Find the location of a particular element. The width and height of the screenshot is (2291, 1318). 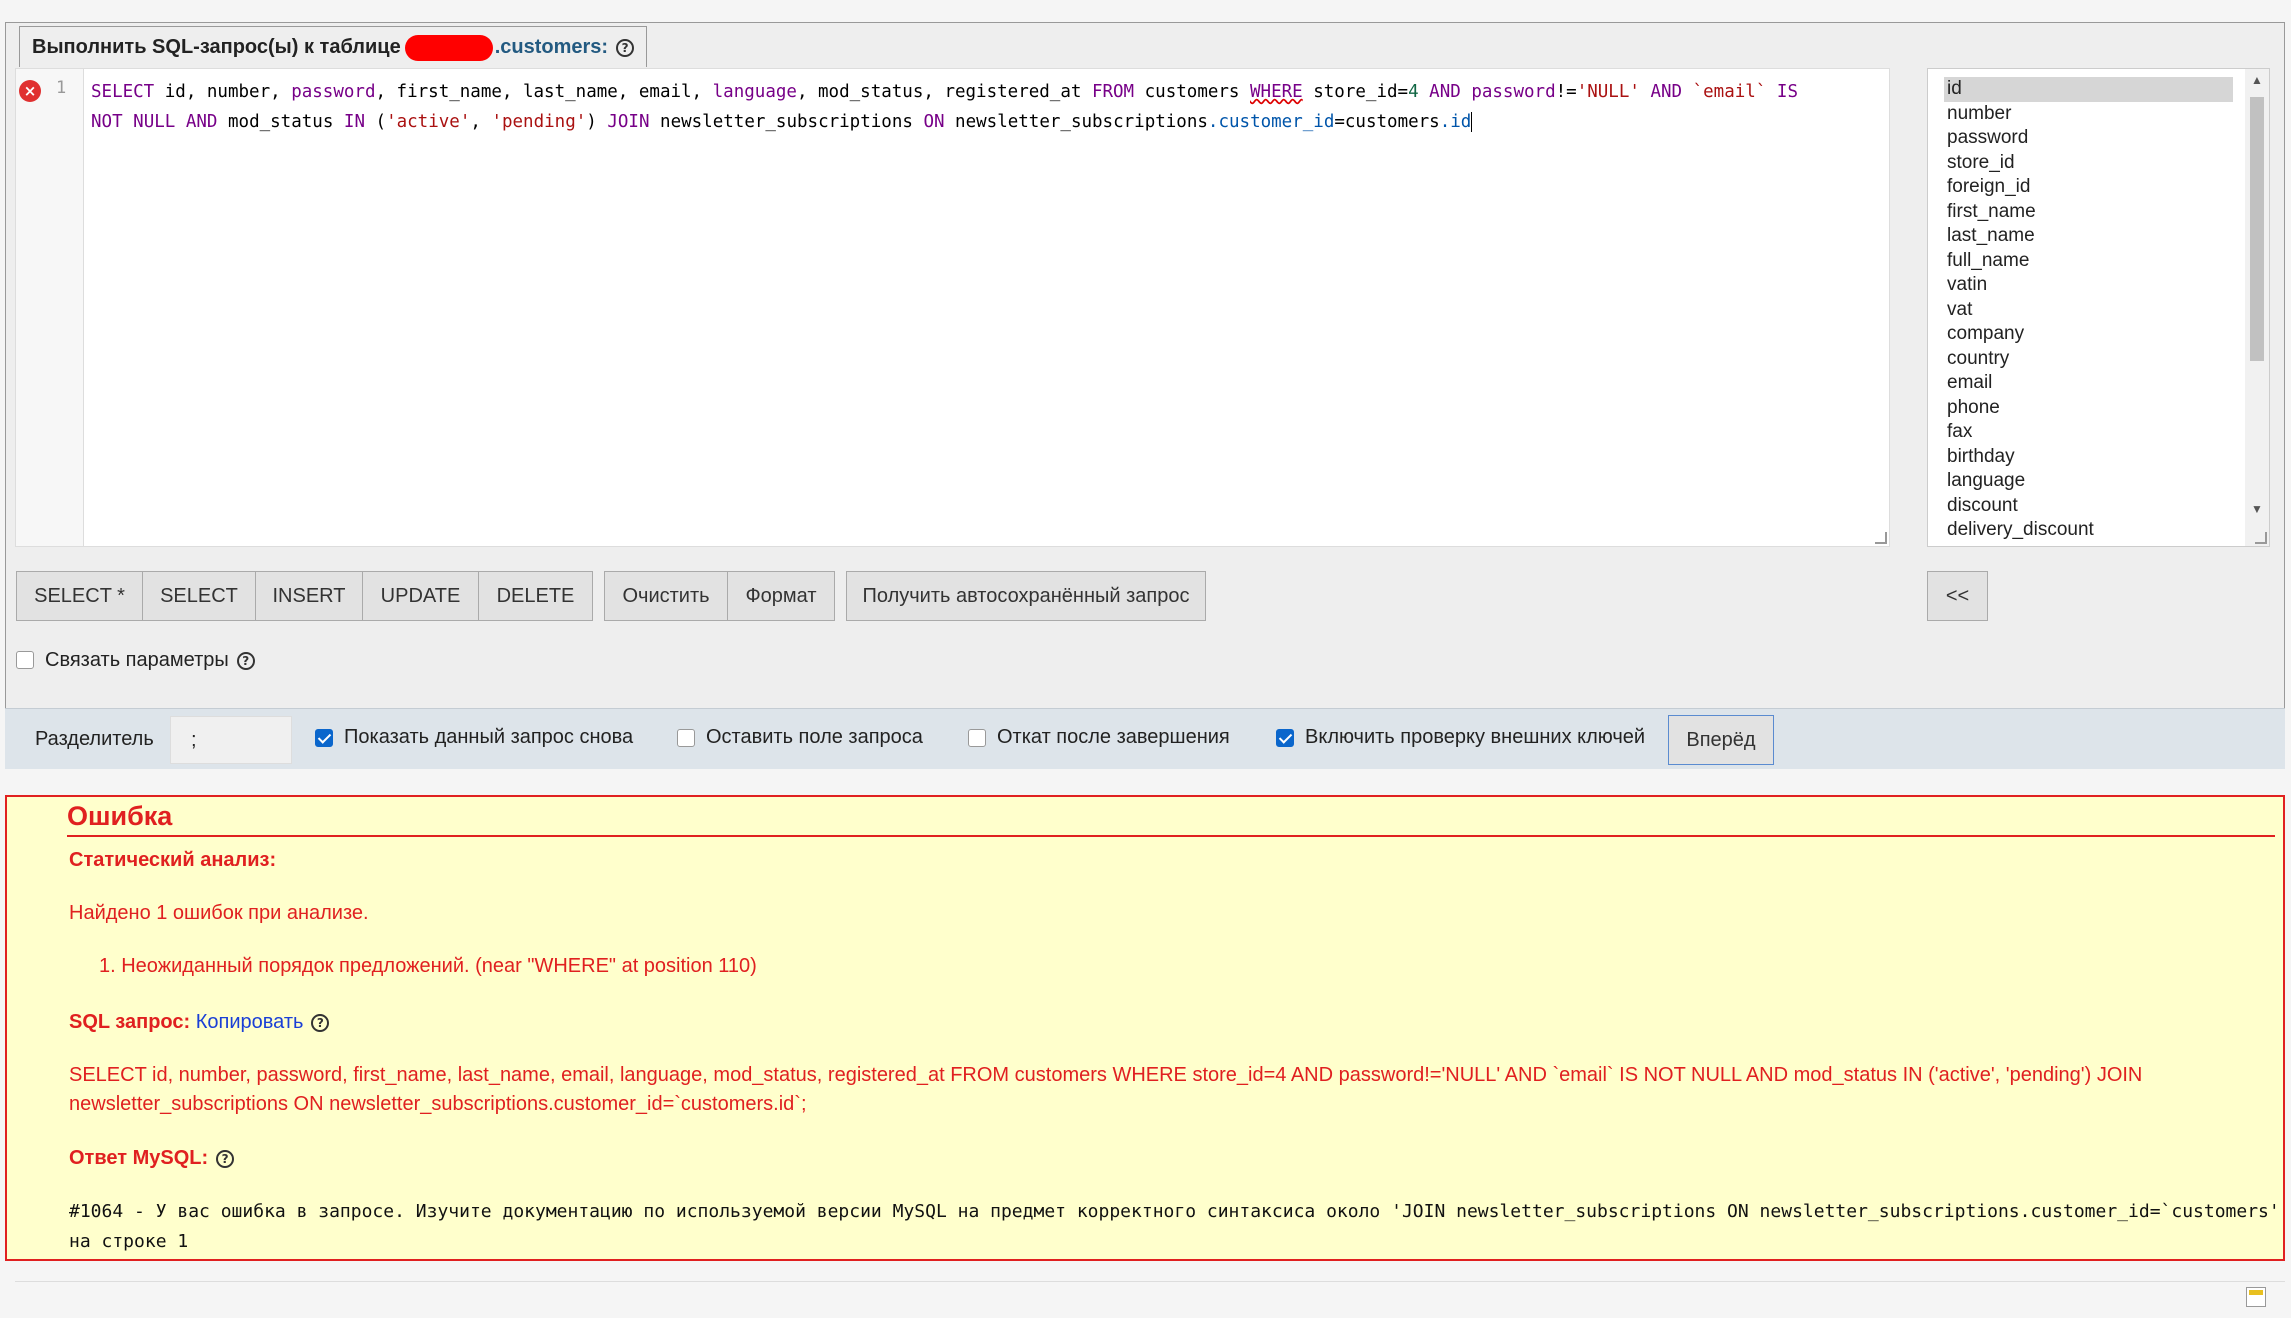

column-option: id is located at coordinates (2088, 89).